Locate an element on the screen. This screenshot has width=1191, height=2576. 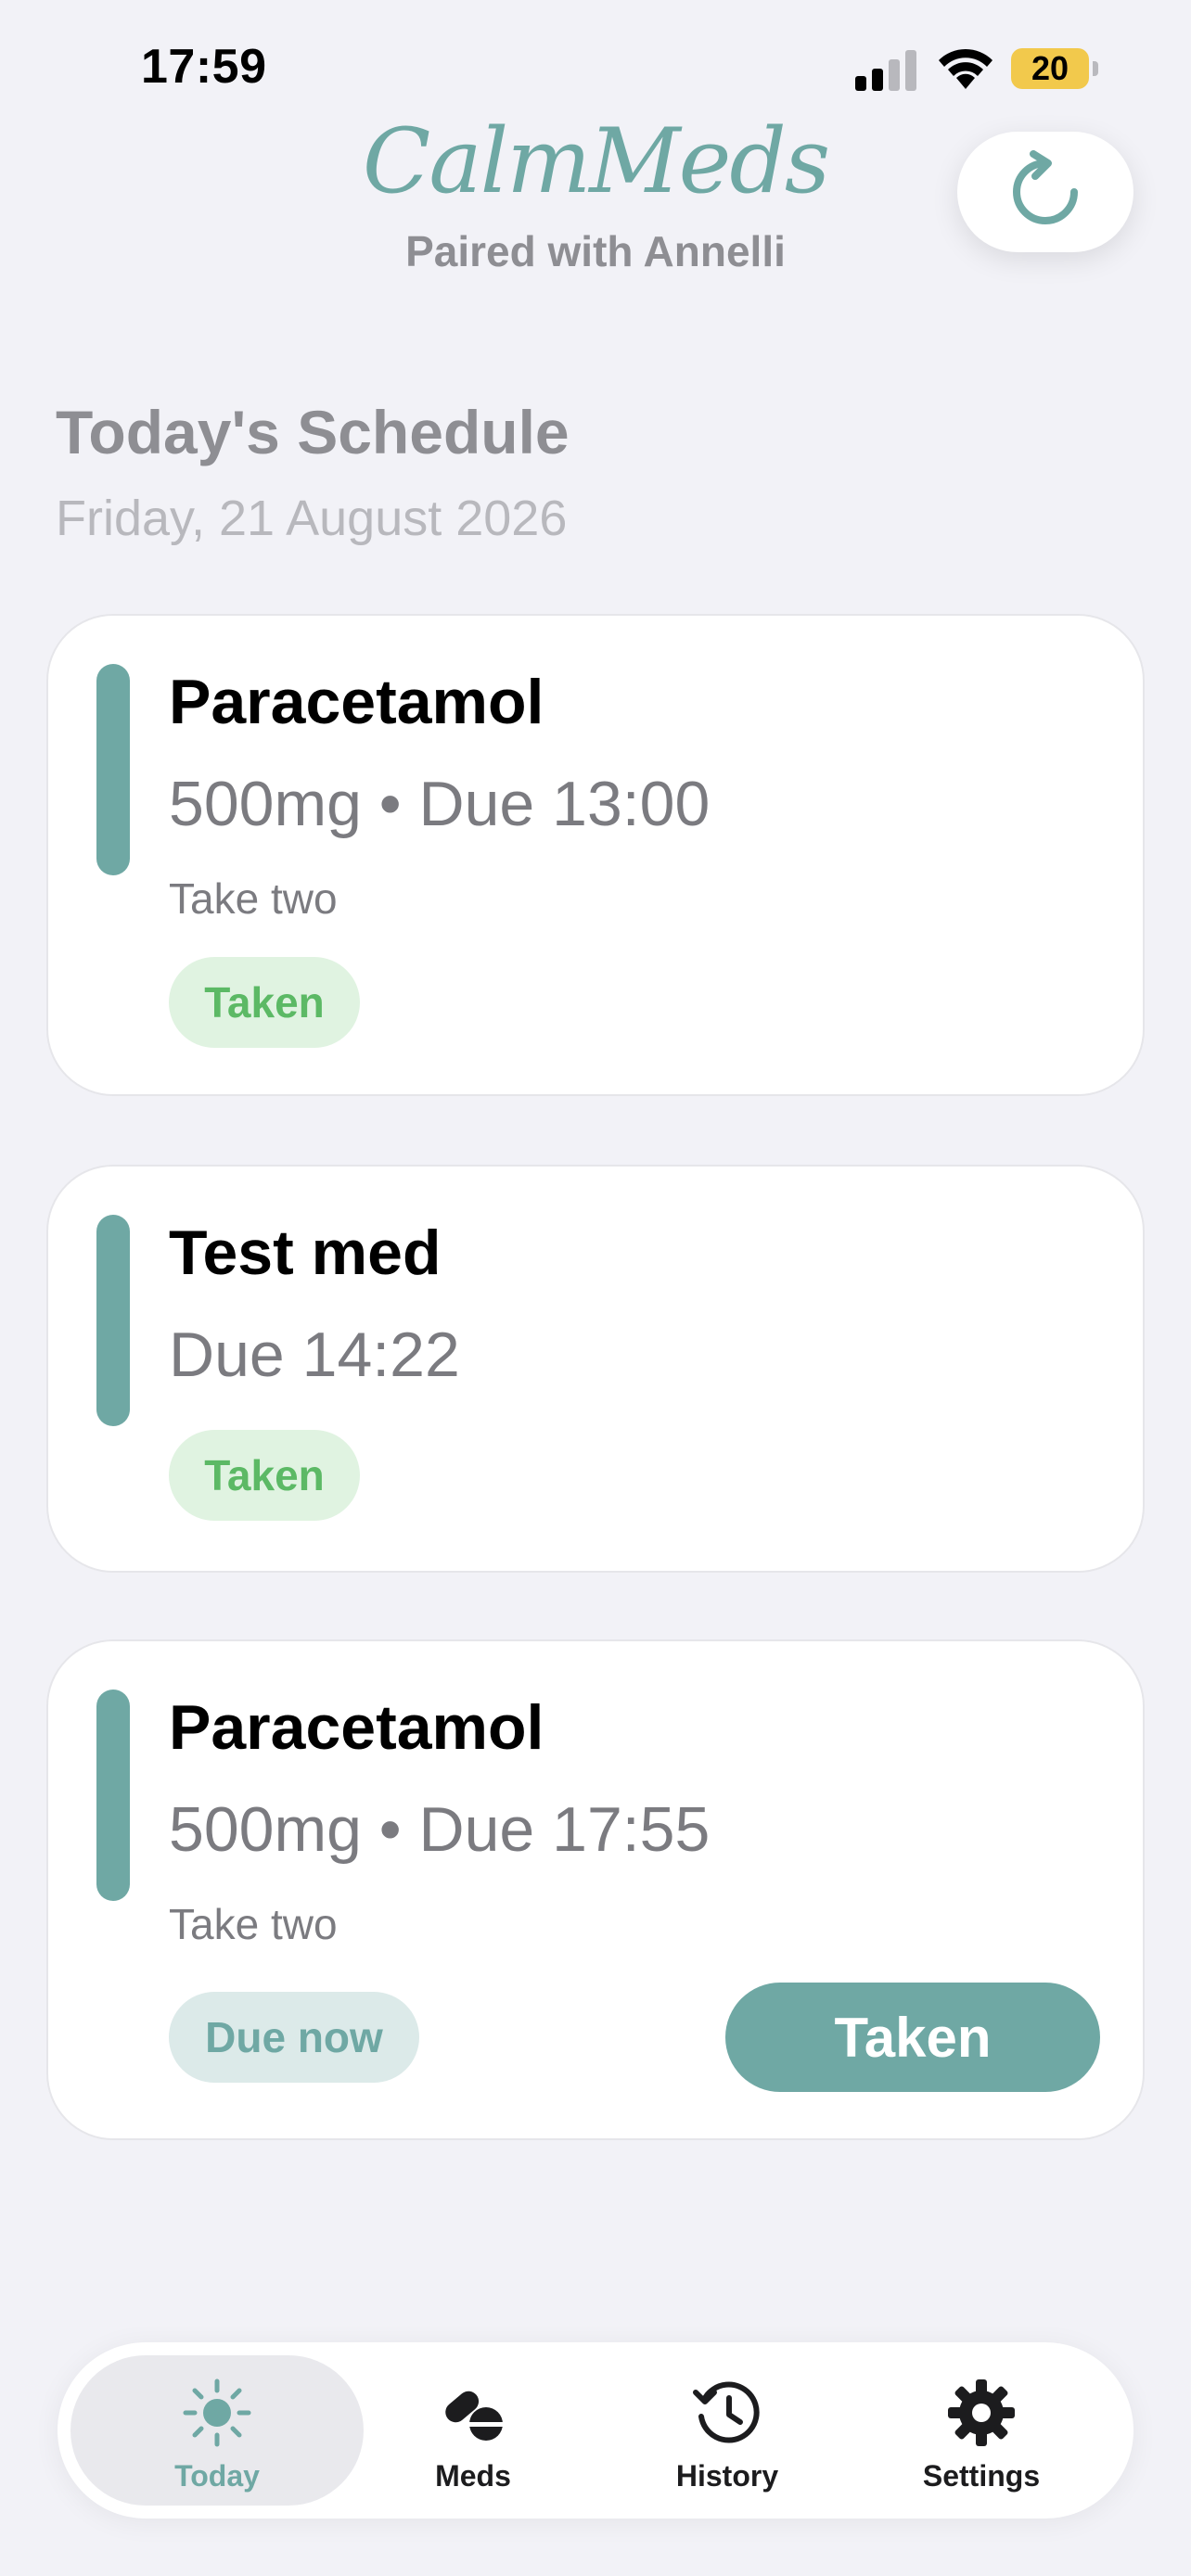
tab-meds: Meds is located at coordinates (473, 2431).